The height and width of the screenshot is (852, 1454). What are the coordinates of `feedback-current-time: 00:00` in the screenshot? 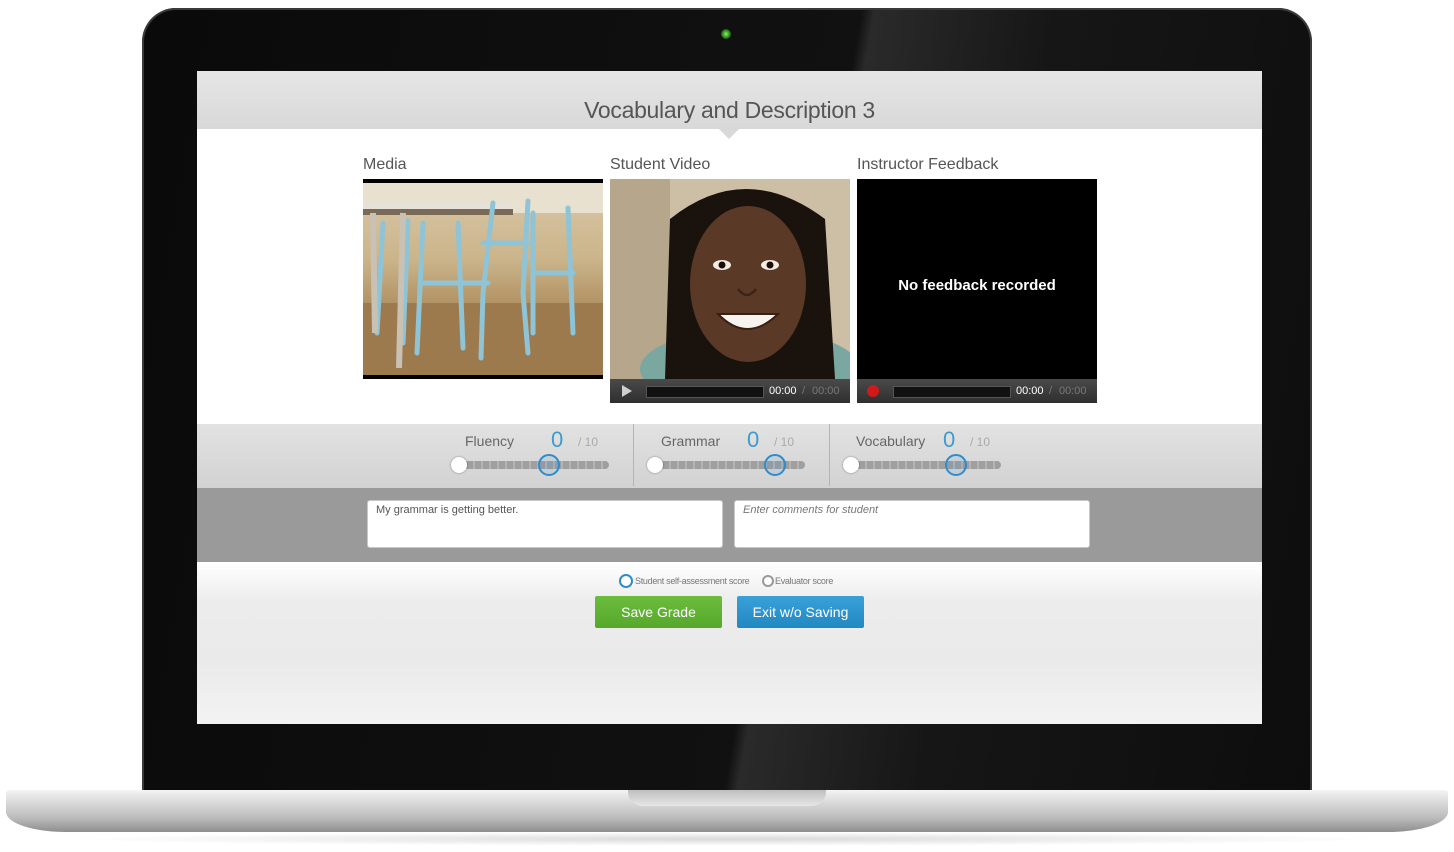 It's located at (1030, 391).